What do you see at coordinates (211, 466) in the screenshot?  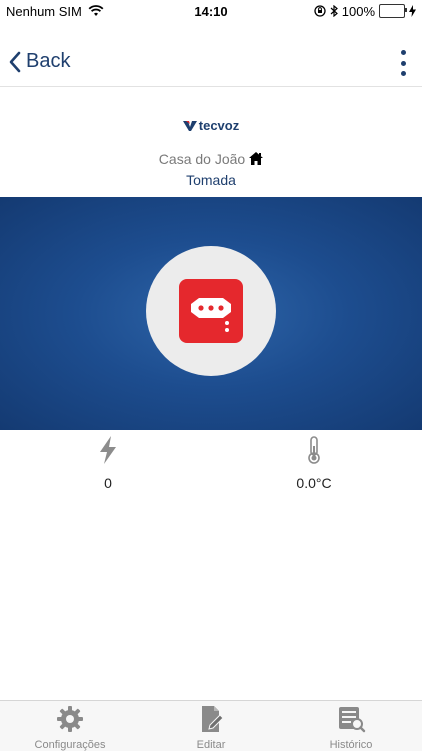 I see `readings-panel: 0 0.0°C` at bounding box center [211, 466].